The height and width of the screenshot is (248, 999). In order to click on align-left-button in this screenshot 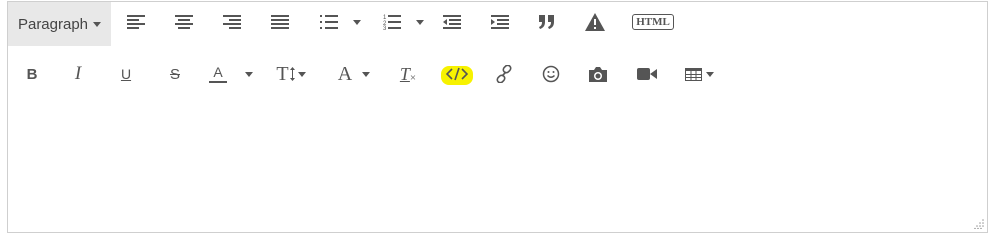, I will do `click(136, 22)`.